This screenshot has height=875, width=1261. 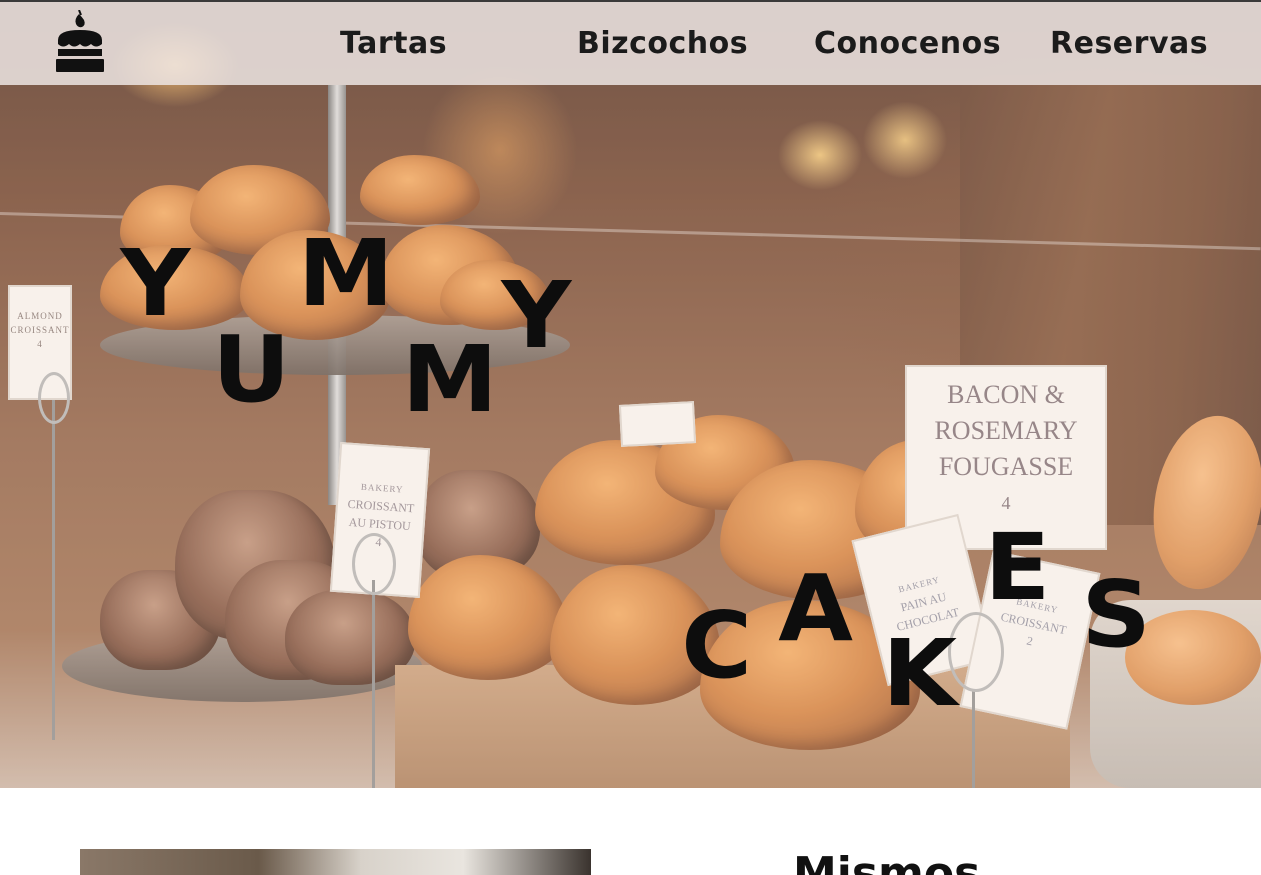 What do you see at coordinates (251, 369) in the screenshot?
I see `hero-letter-u: U` at bounding box center [251, 369].